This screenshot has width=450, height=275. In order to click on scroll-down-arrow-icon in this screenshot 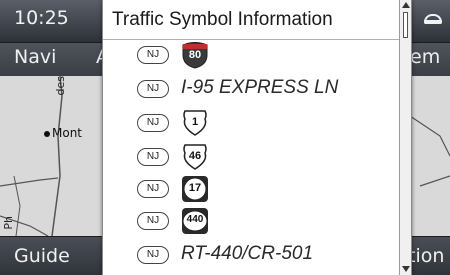, I will do `click(406, 269)`.